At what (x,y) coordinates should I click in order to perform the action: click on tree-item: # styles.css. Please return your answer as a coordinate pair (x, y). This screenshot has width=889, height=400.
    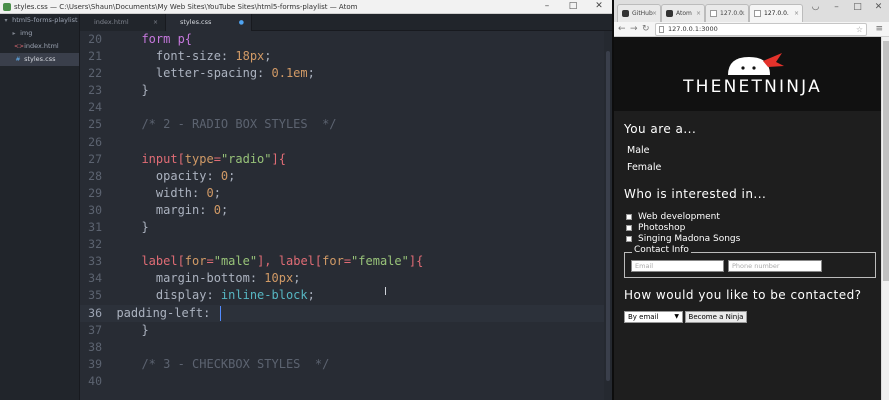
    Looking at the image, I should click on (39, 59).